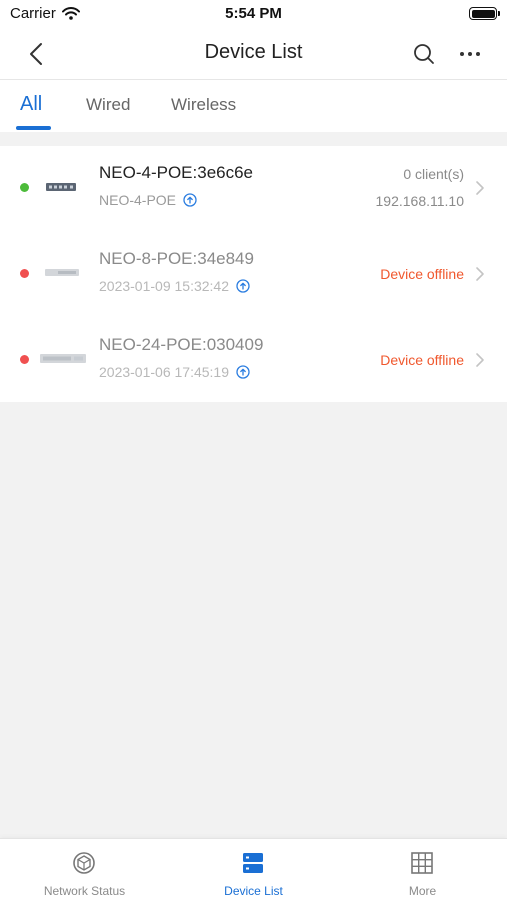 This screenshot has height=900, width=507. What do you see at coordinates (108, 105) in the screenshot?
I see `tab-wired: Wired` at bounding box center [108, 105].